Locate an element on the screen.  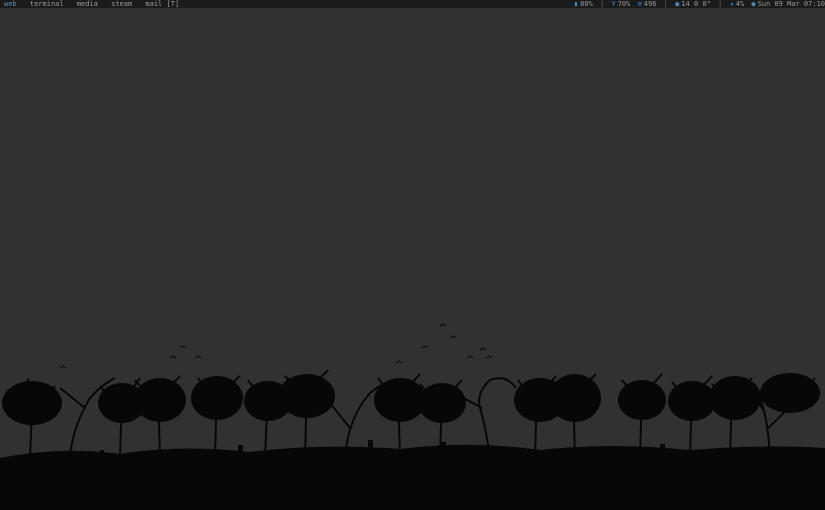
workspace-list: web terminal media steam mail [T] is located at coordinates (96, 4).